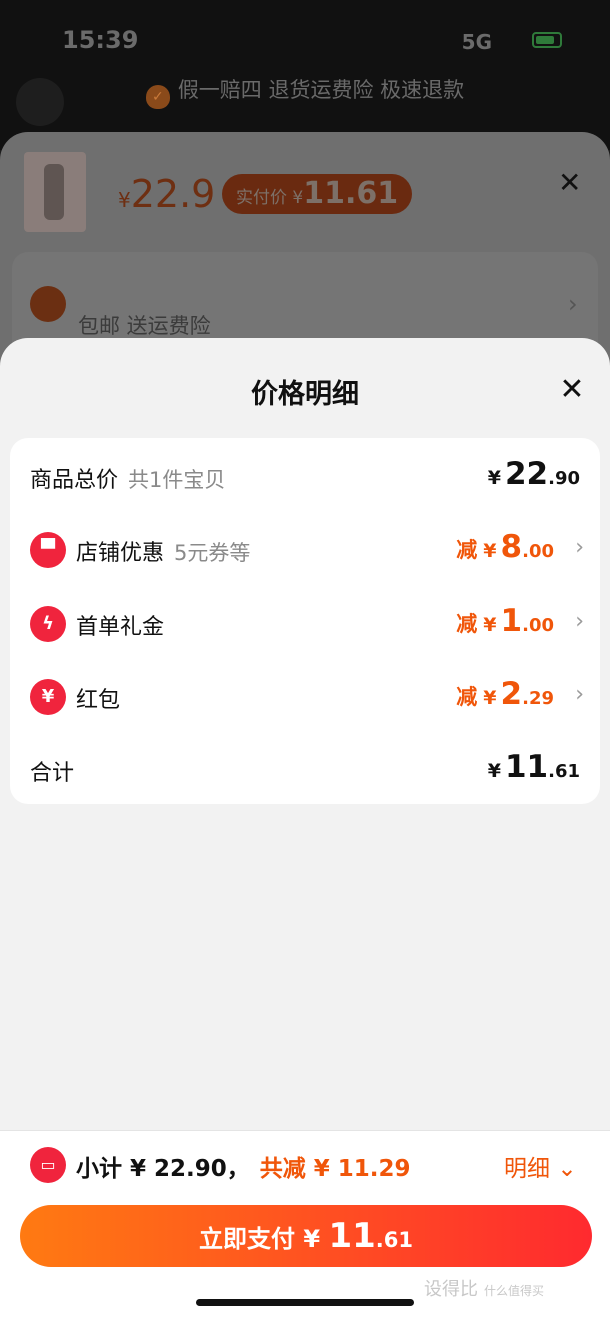 Image resolution: width=610 pixels, height=1320 pixels. I want to click on product-price-value: 22.9, so click(173, 194).